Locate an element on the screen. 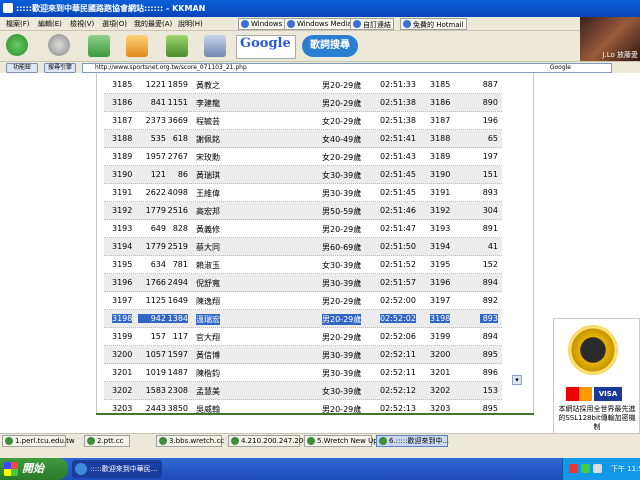 The height and width of the screenshot is (480, 640). table-row: 3194 1779 2519 蔡大同 男60-69歲 02:51:50 3194 41 is located at coordinates (303, 247).